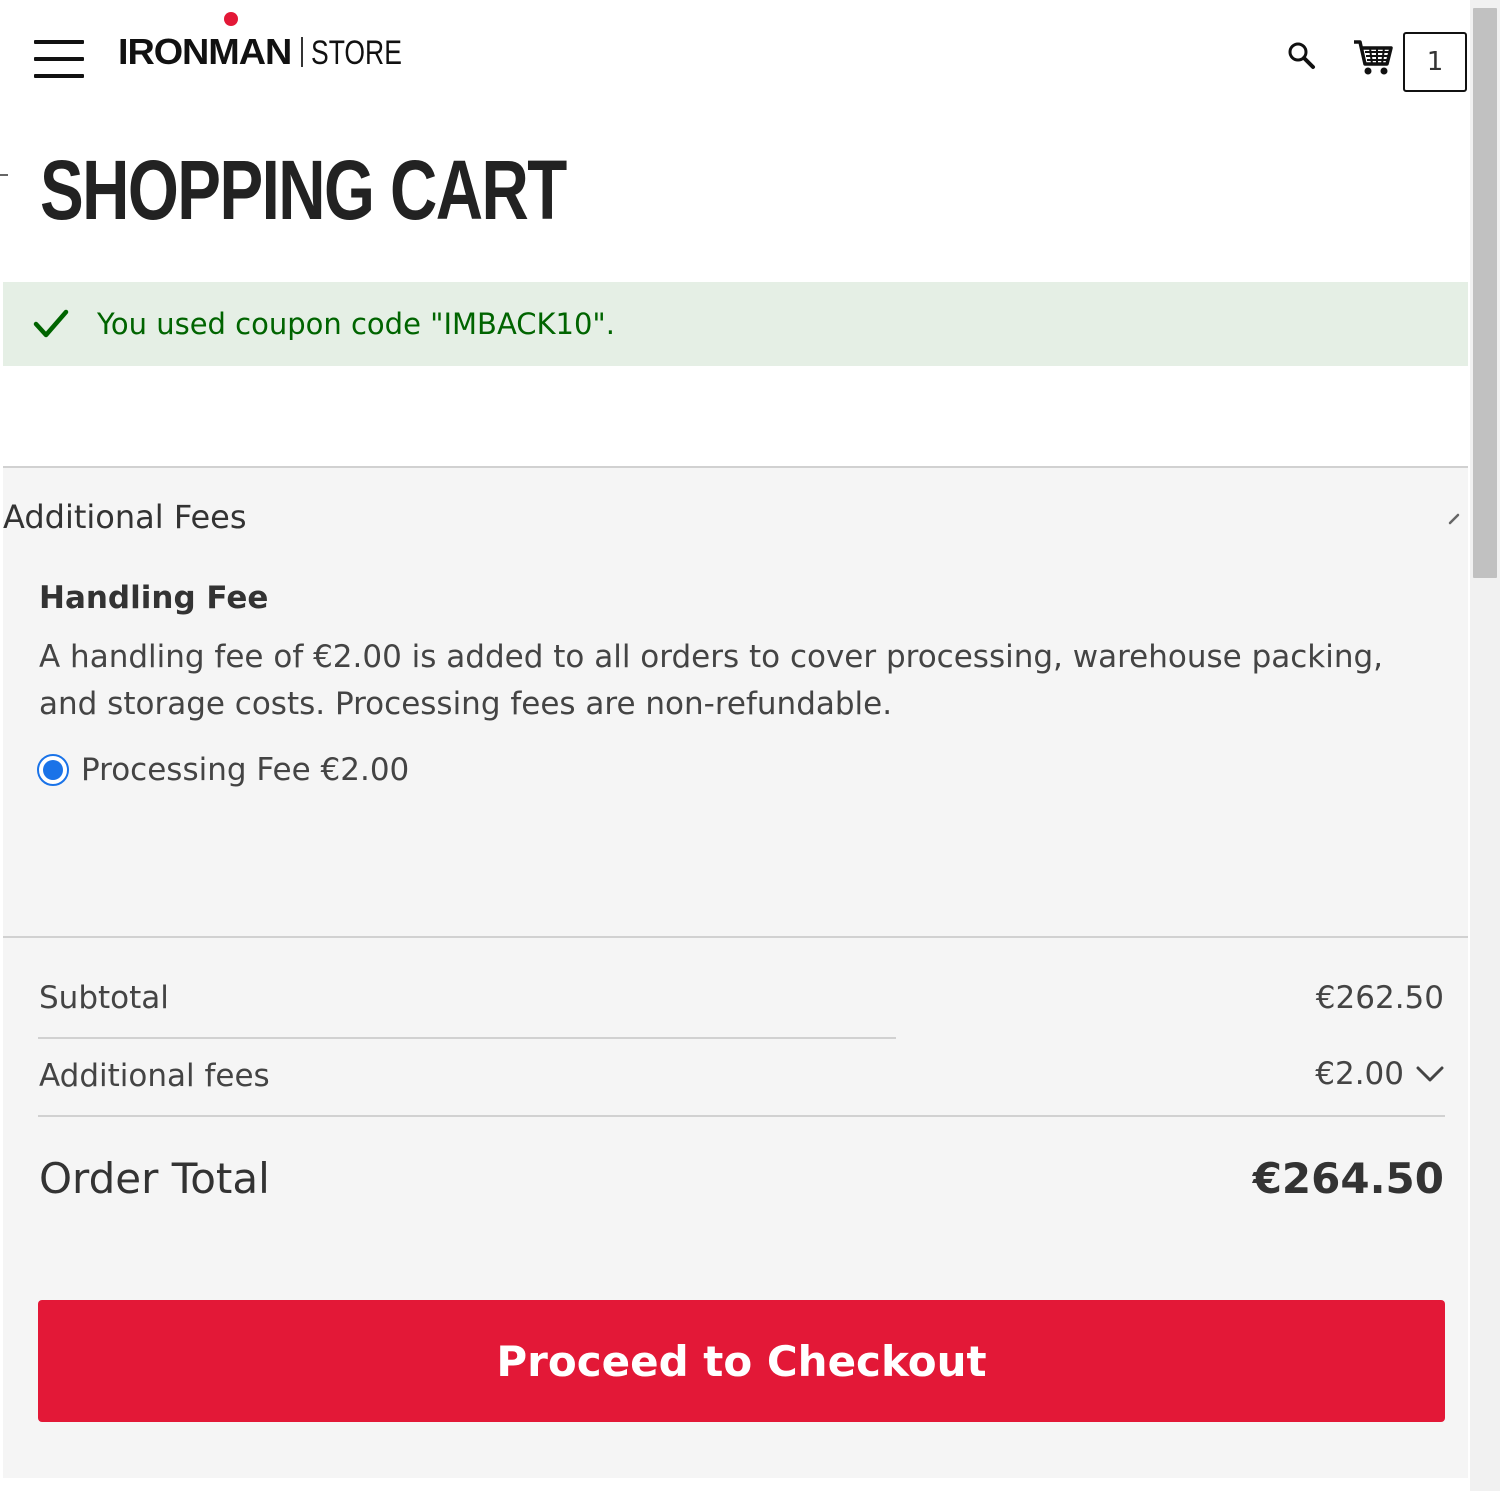  What do you see at coordinates (1373, 57) in the screenshot?
I see `cart-icon` at bounding box center [1373, 57].